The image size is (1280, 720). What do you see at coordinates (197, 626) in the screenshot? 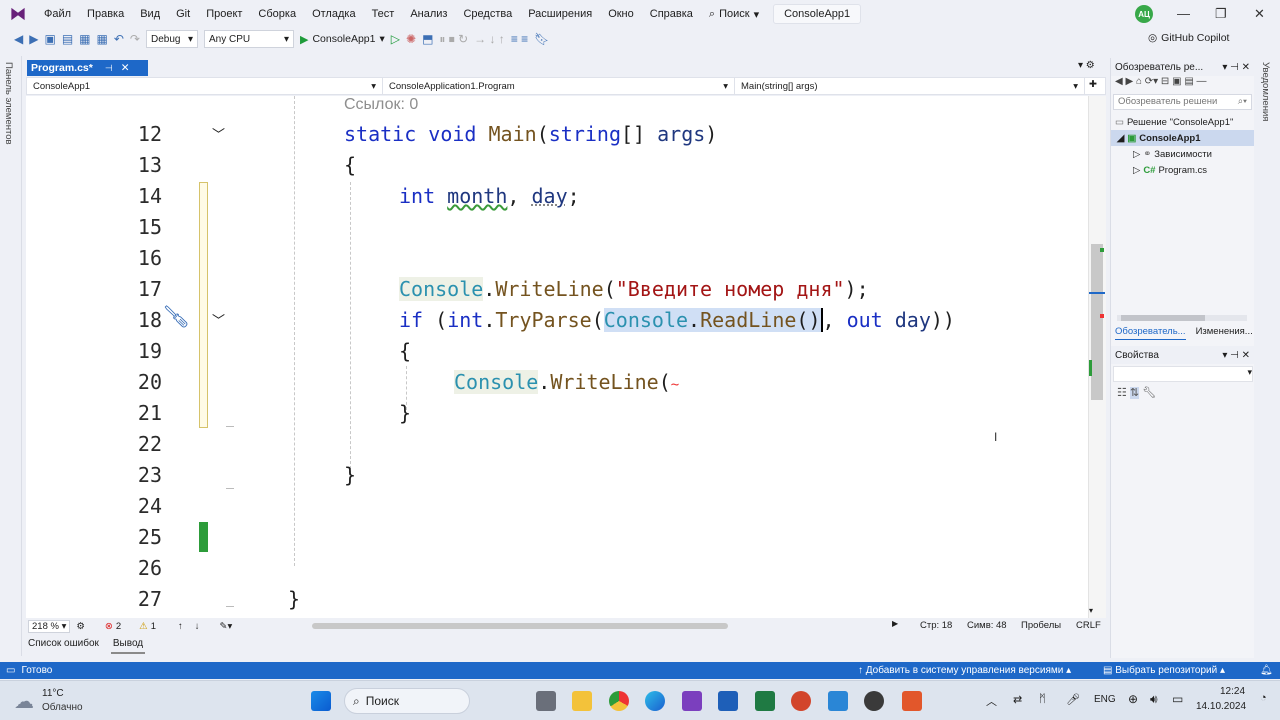
I see `nav-down-icon: ↓` at bounding box center [197, 626].